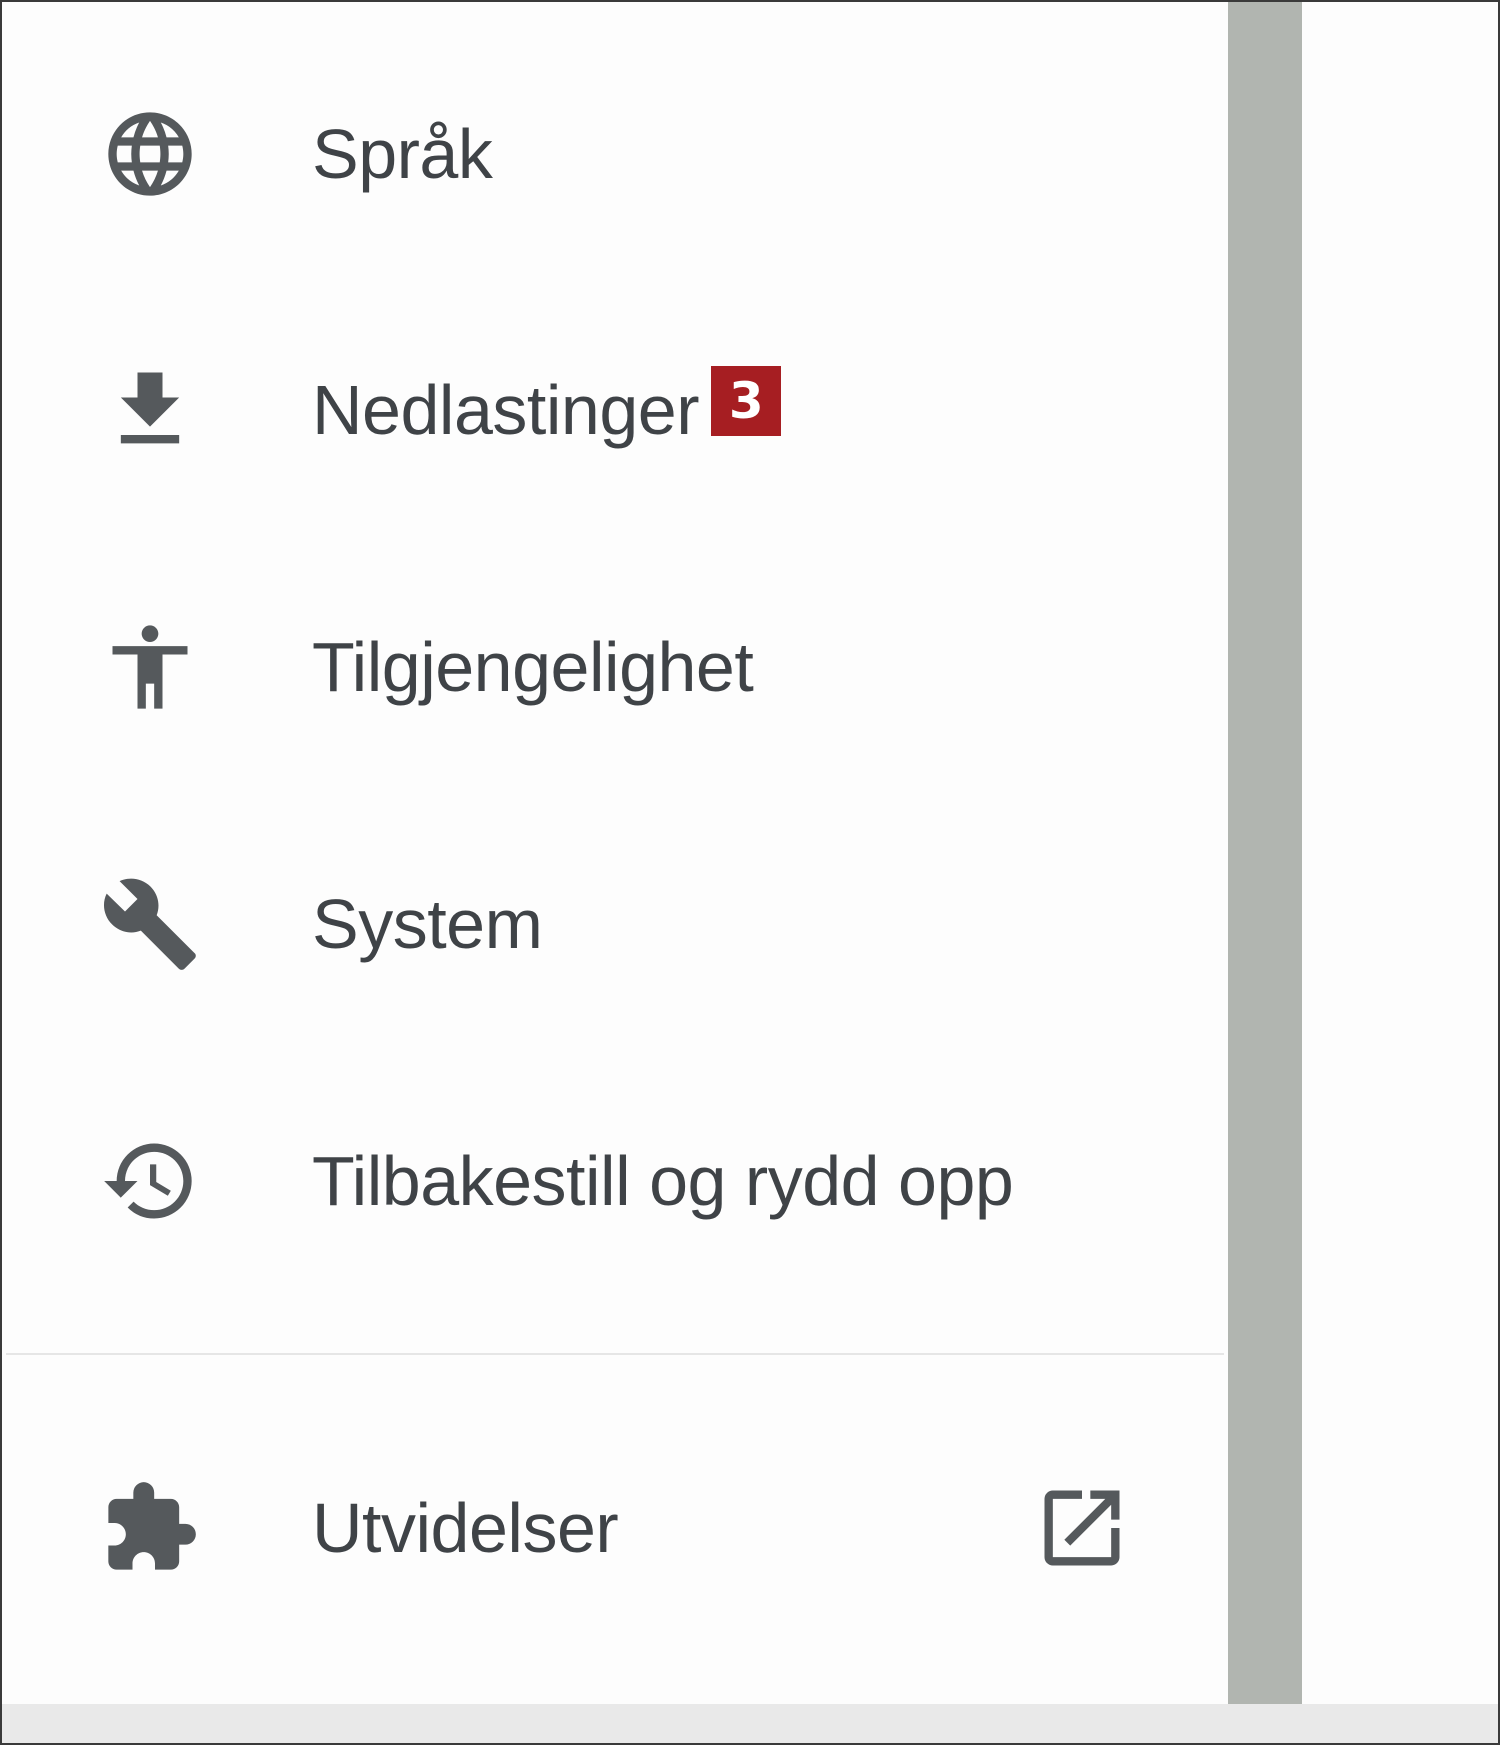 This screenshot has height=1745, width=1500. Describe the element at coordinates (150, 1528) in the screenshot. I see `puzzle-icon` at that location.